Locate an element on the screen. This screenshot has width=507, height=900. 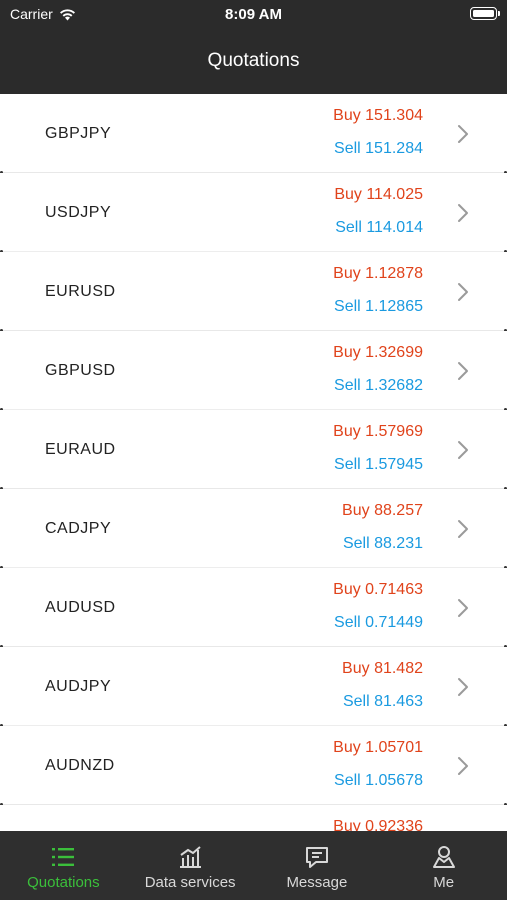
tab-quotations: Quotations is located at coordinates (63, 865).